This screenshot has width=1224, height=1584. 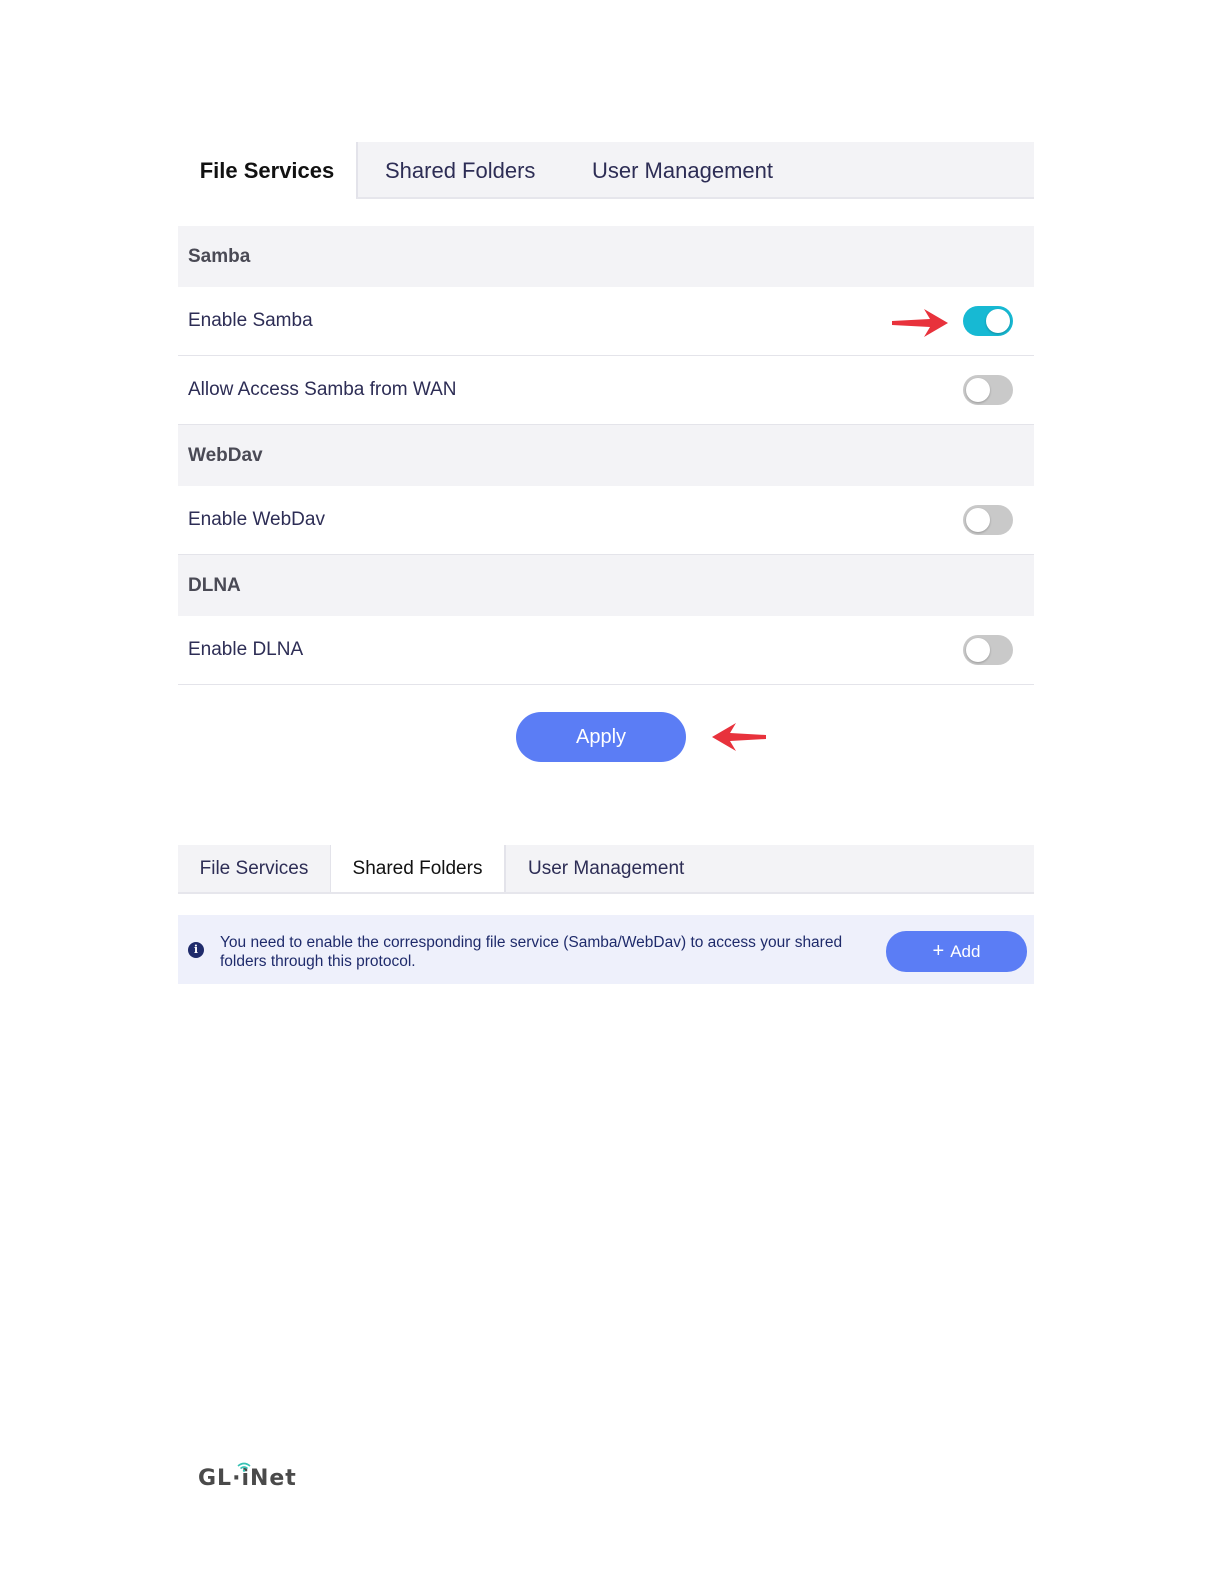 What do you see at coordinates (196, 950) in the screenshot?
I see `info-icon: i` at bounding box center [196, 950].